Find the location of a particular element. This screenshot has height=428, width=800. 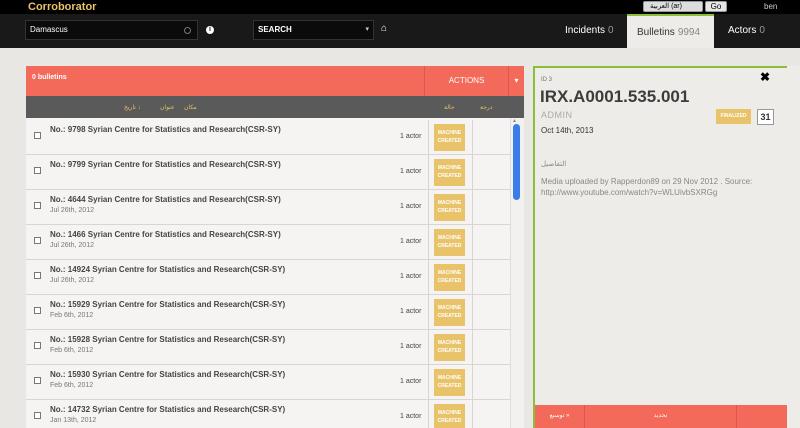

close-icon: ✖ is located at coordinates (765, 77).